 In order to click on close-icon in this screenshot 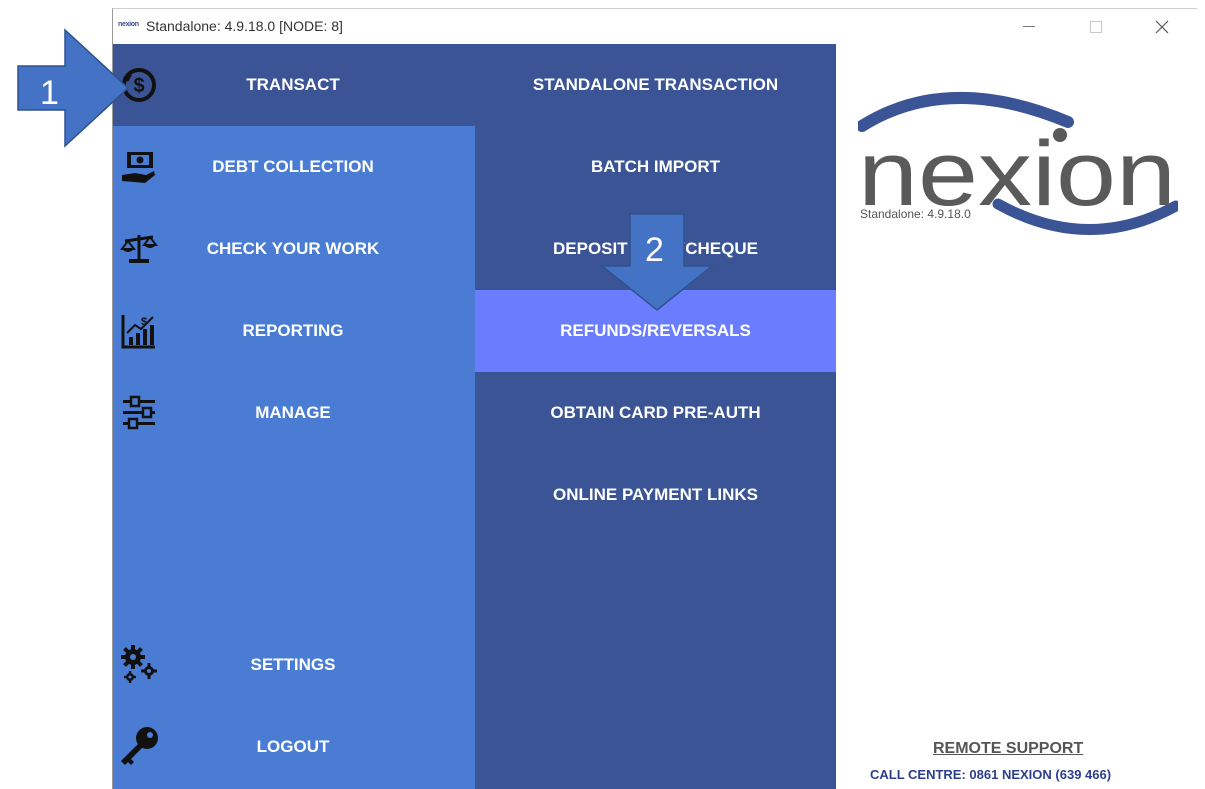, I will do `click(1162, 26)`.